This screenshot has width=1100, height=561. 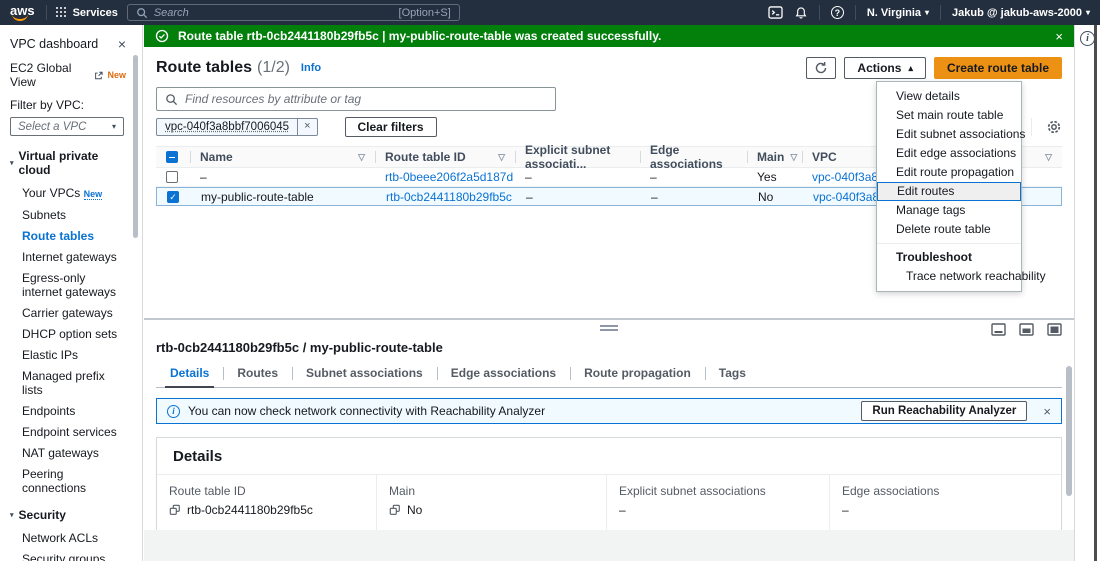 What do you see at coordinates (637, 374) in the screenshot?
I see `tab-route-propagation: Route propagation` at bounding box center [637, 374].